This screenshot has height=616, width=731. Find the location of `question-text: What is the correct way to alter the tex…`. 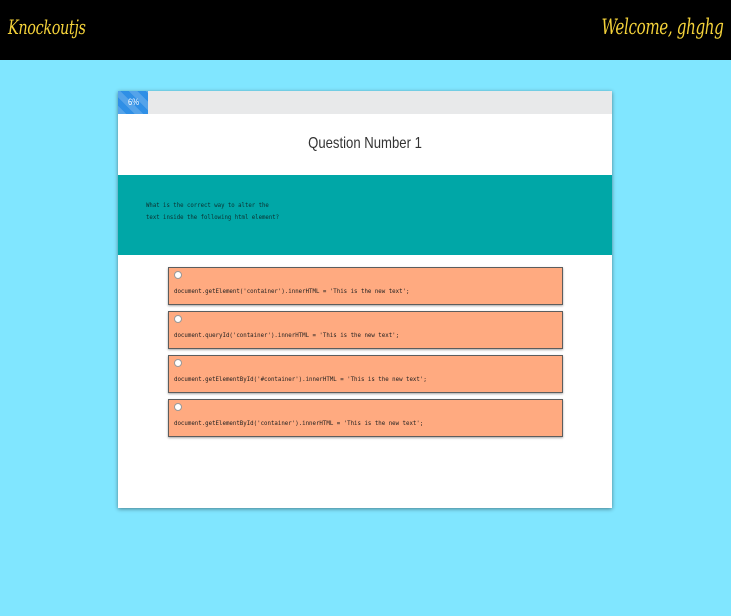

question-text: What is the correct way to alter the tex… is located at coordinates (213, 211).